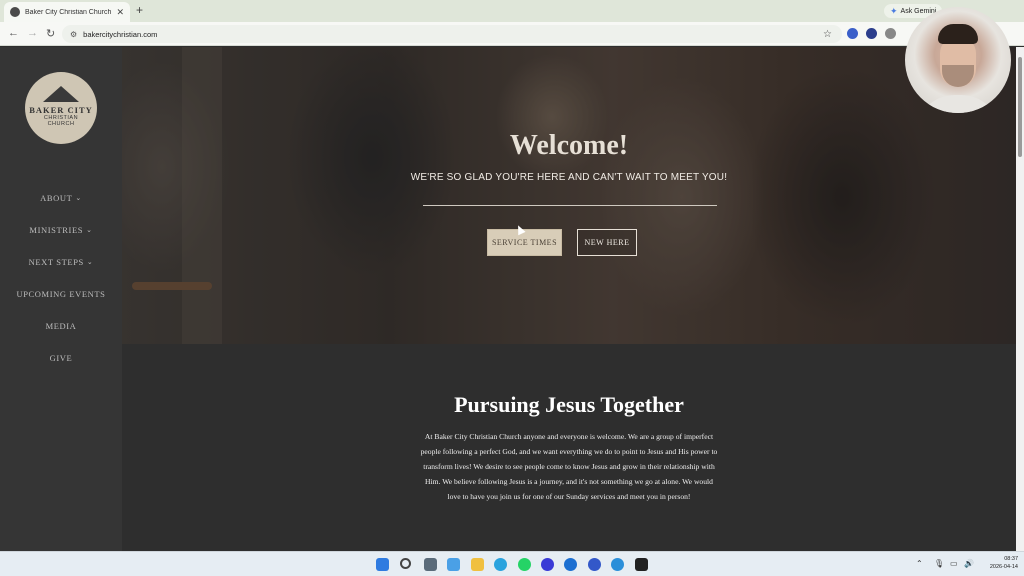 The width and height of the screenshot is (1024, 576). What do you see at coordinates (1020, 107) in the screenshot?
I see `scrollbar-thumb` at bounding box center [1020, 107].